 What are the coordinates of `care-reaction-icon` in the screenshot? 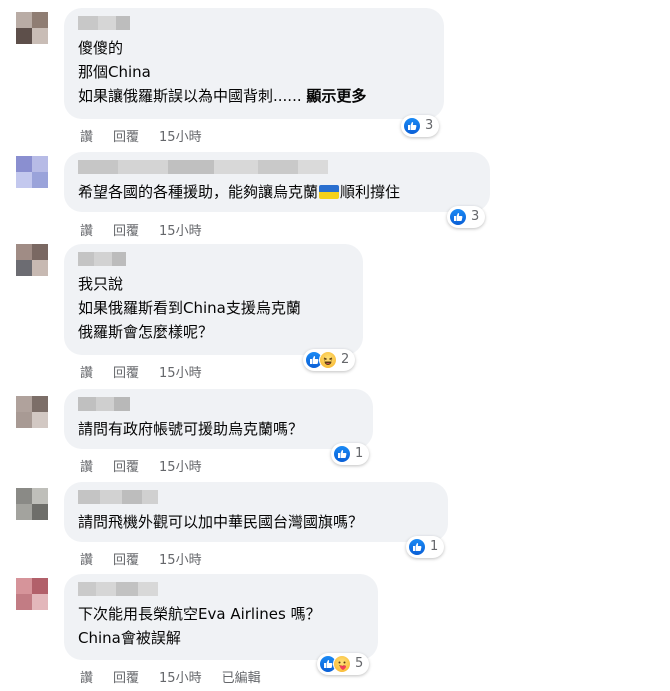 It's located at (342, 664).